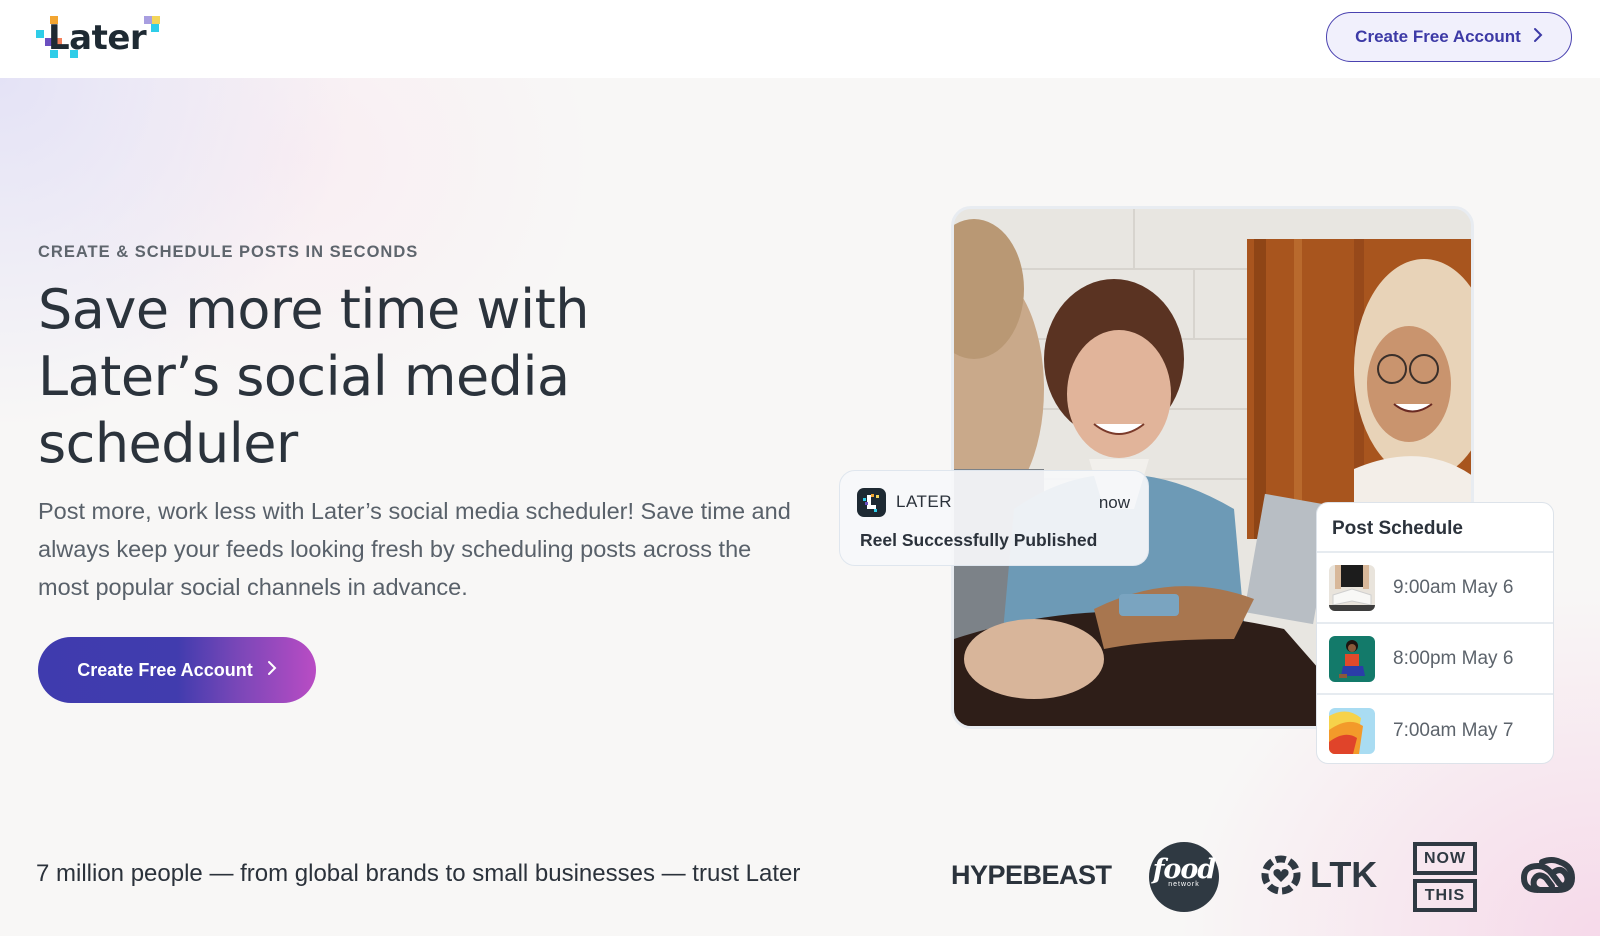 This screenshot has height=936, width=1600. I want to click on nowthis-this: THIS, so click(1445, 895).